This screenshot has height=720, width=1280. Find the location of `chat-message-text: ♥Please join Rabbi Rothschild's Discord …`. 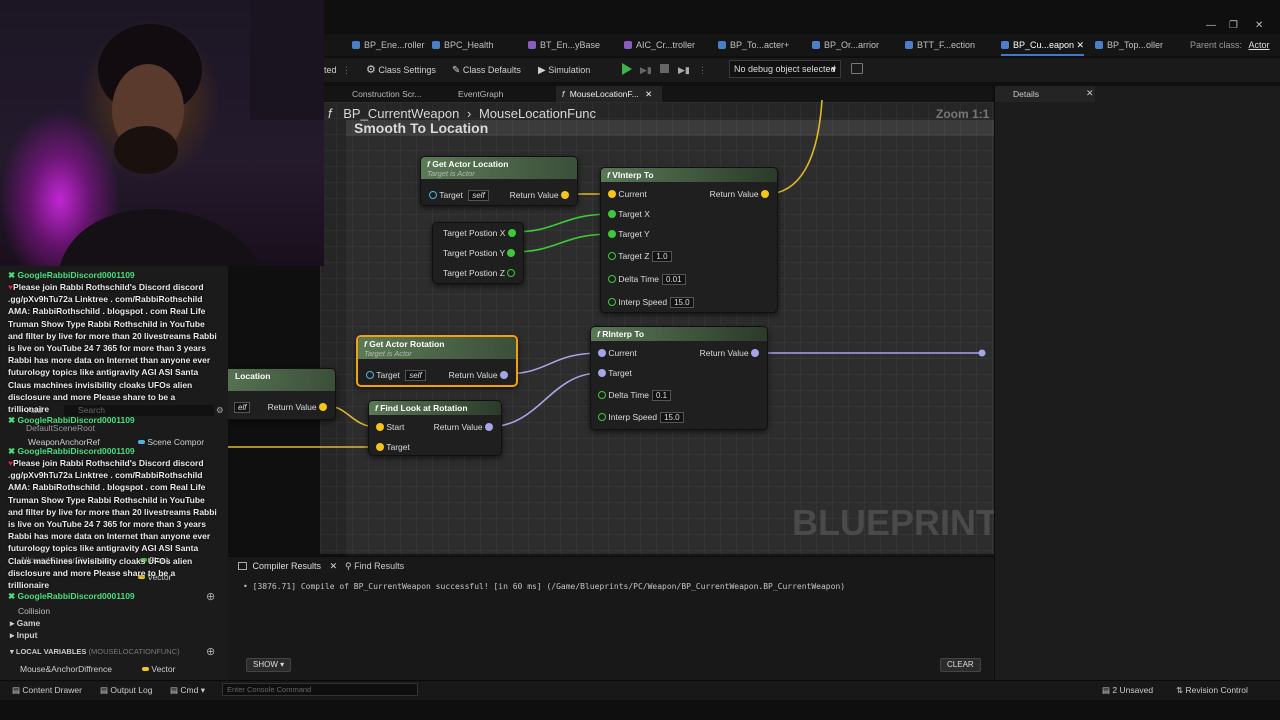

chat-message-text: ♥Please join Rabbi Rothschild's Discord … is located at coordinates (113, 348).